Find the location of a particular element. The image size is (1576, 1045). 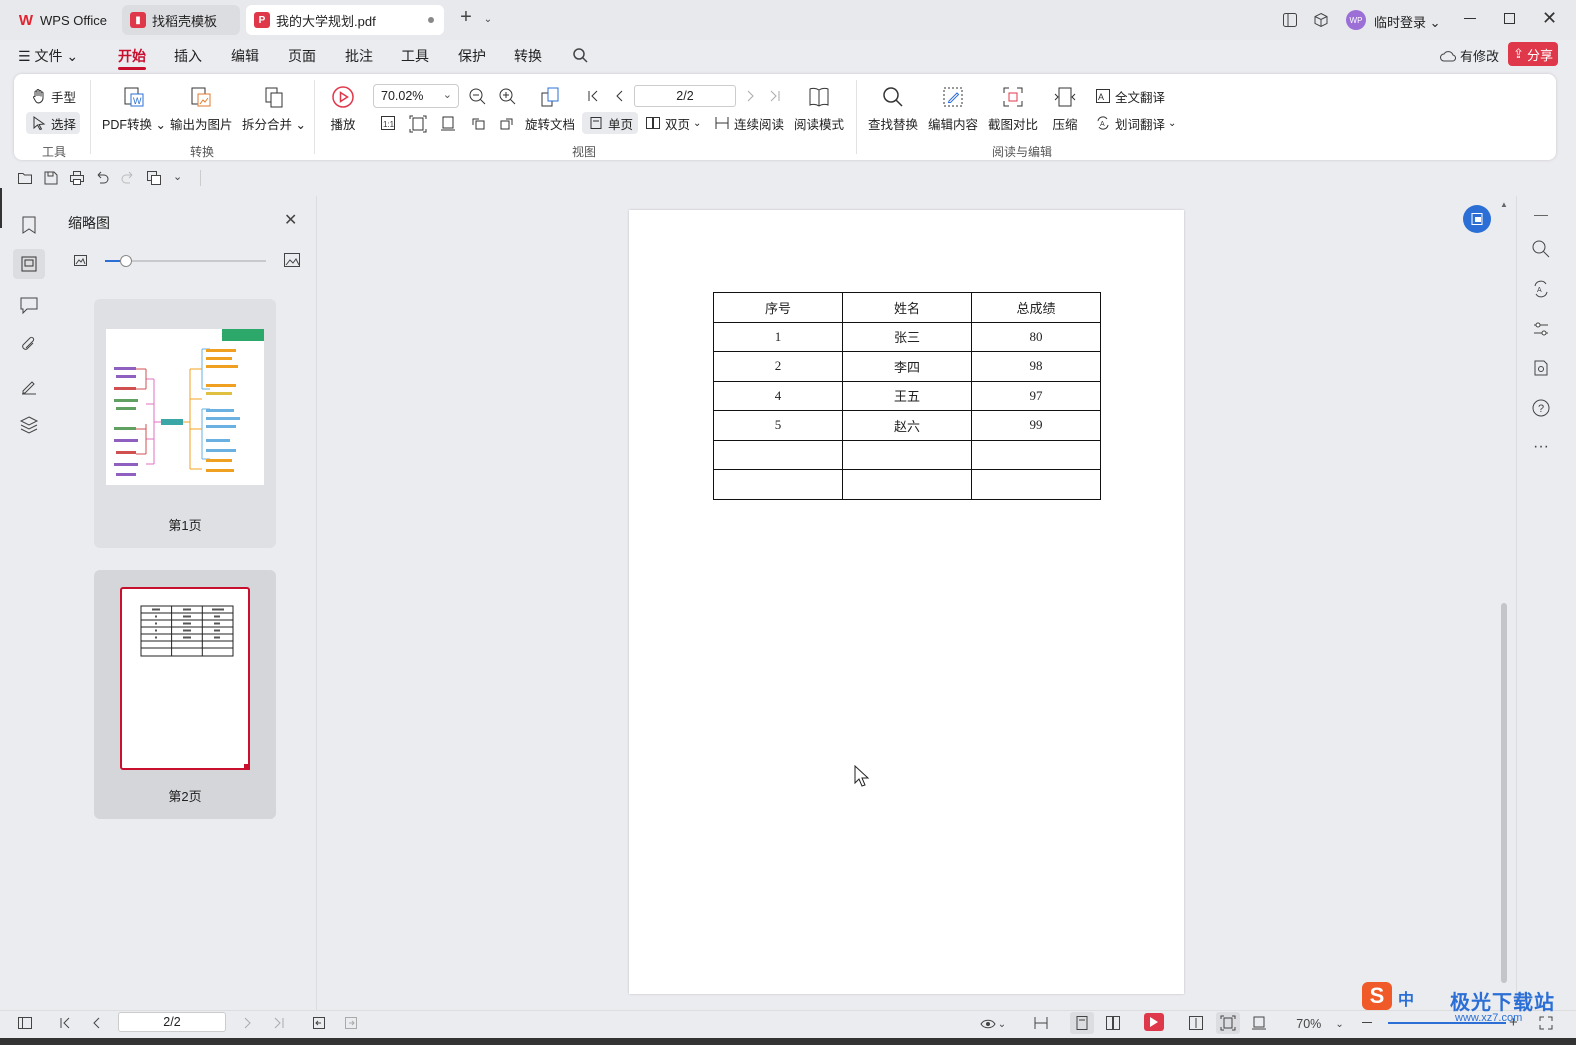

forward-icon is located at coordinates (351, 1023).